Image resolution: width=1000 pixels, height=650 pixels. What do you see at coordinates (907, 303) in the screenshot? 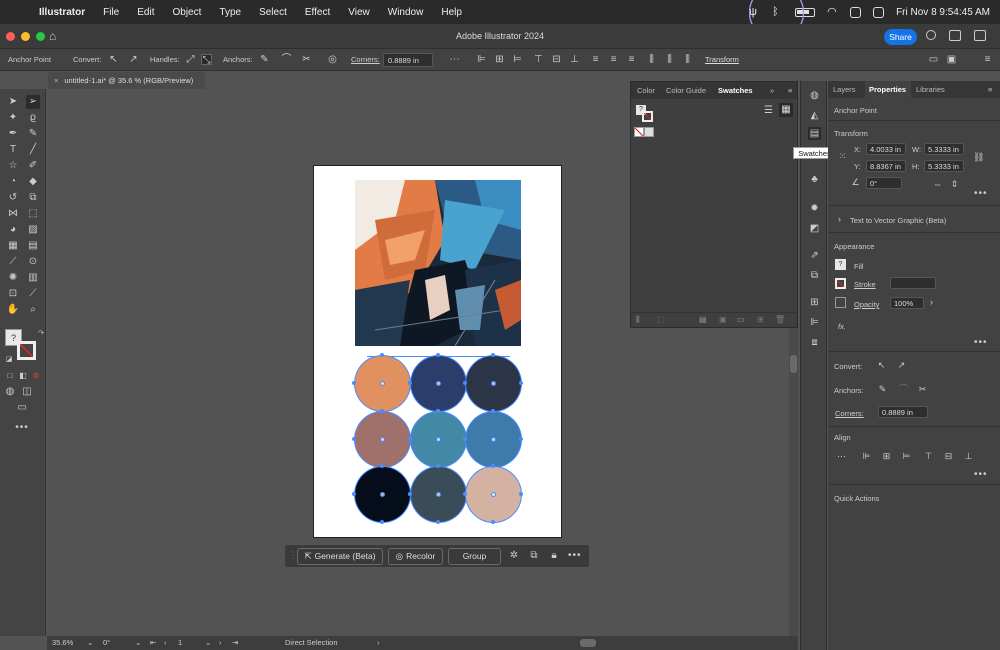
I see `opacity-field: 100%` at bounding box center [907, 303].